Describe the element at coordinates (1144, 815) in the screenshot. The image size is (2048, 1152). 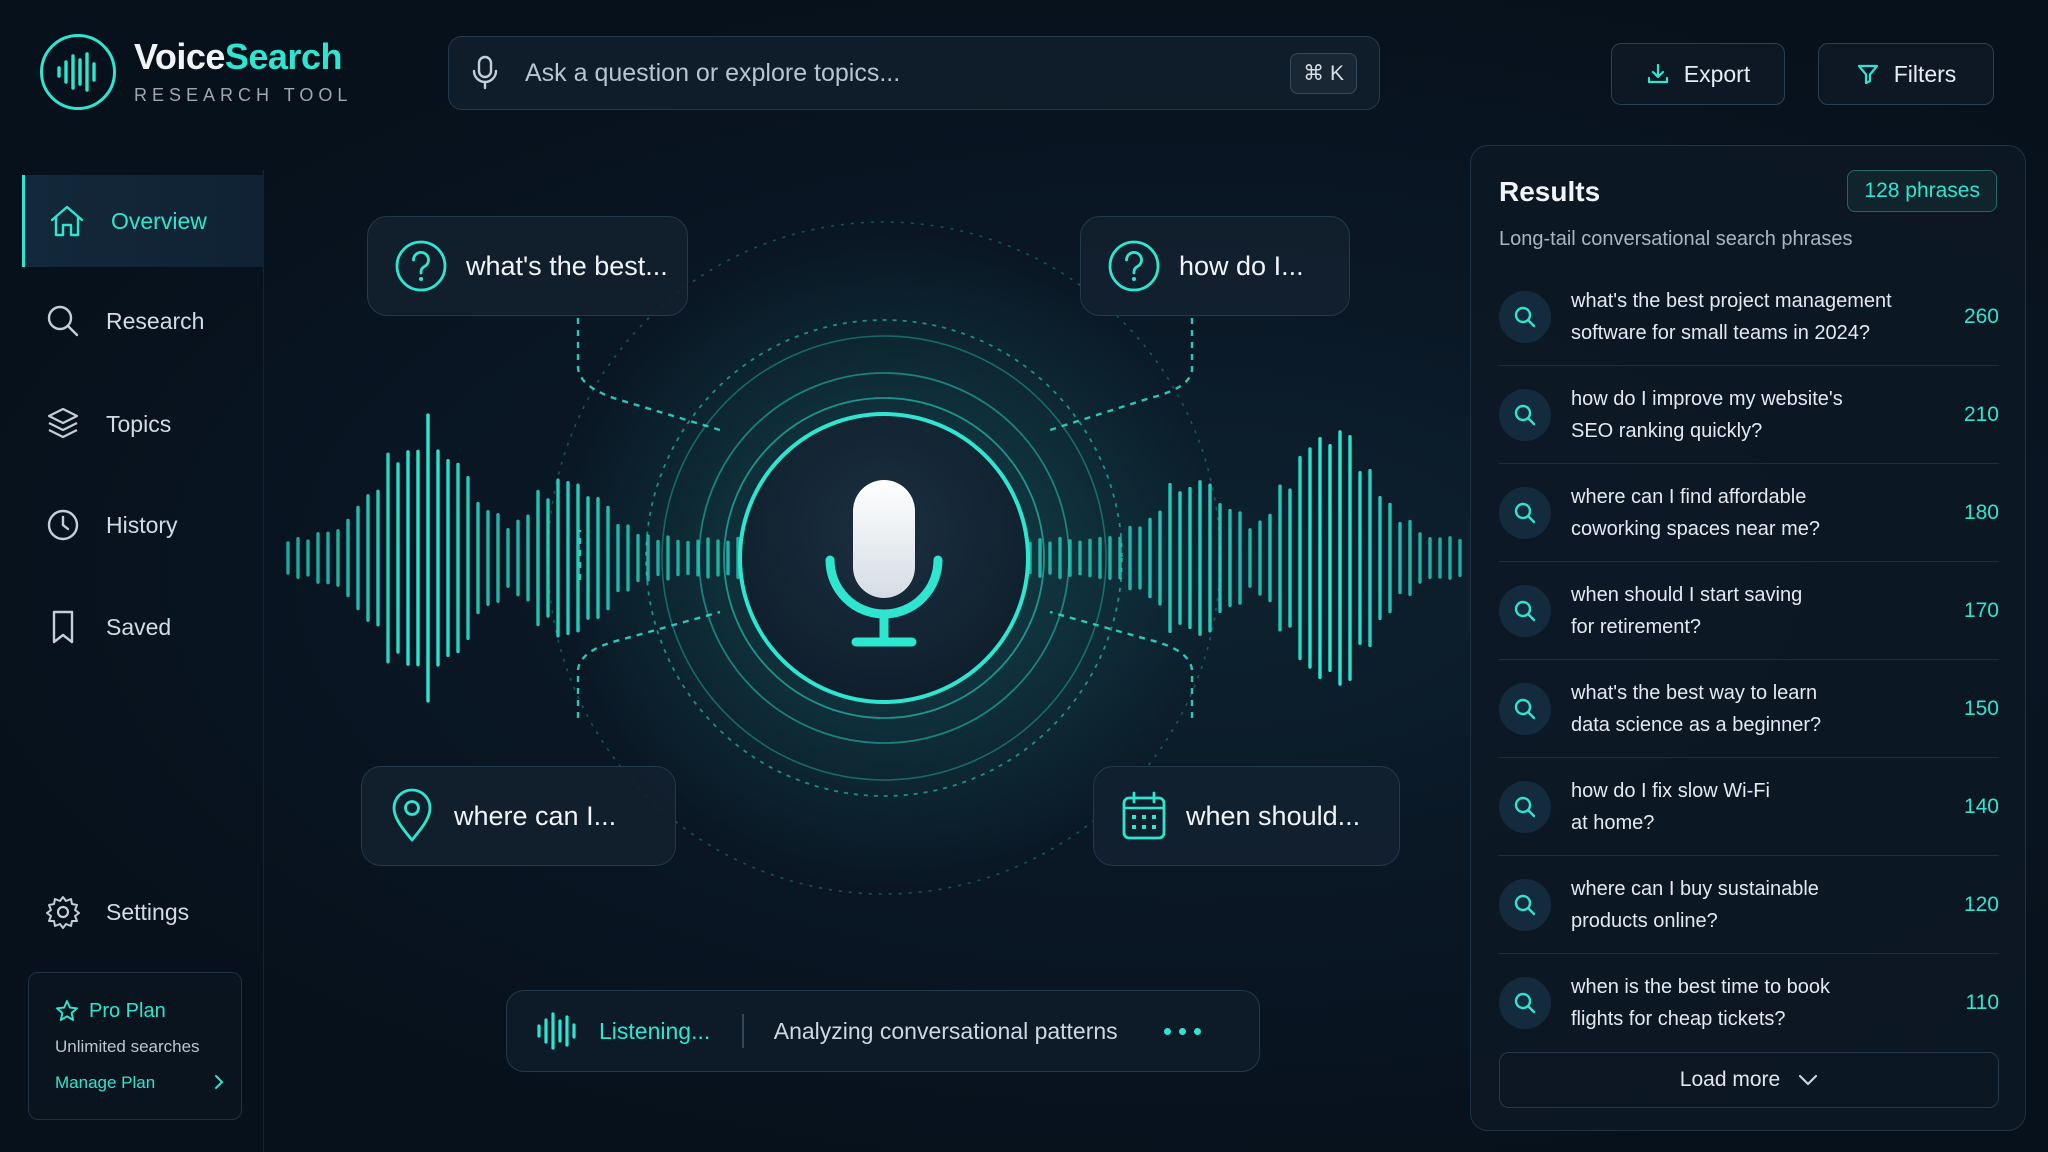
I see `calendar-icon` at that location.